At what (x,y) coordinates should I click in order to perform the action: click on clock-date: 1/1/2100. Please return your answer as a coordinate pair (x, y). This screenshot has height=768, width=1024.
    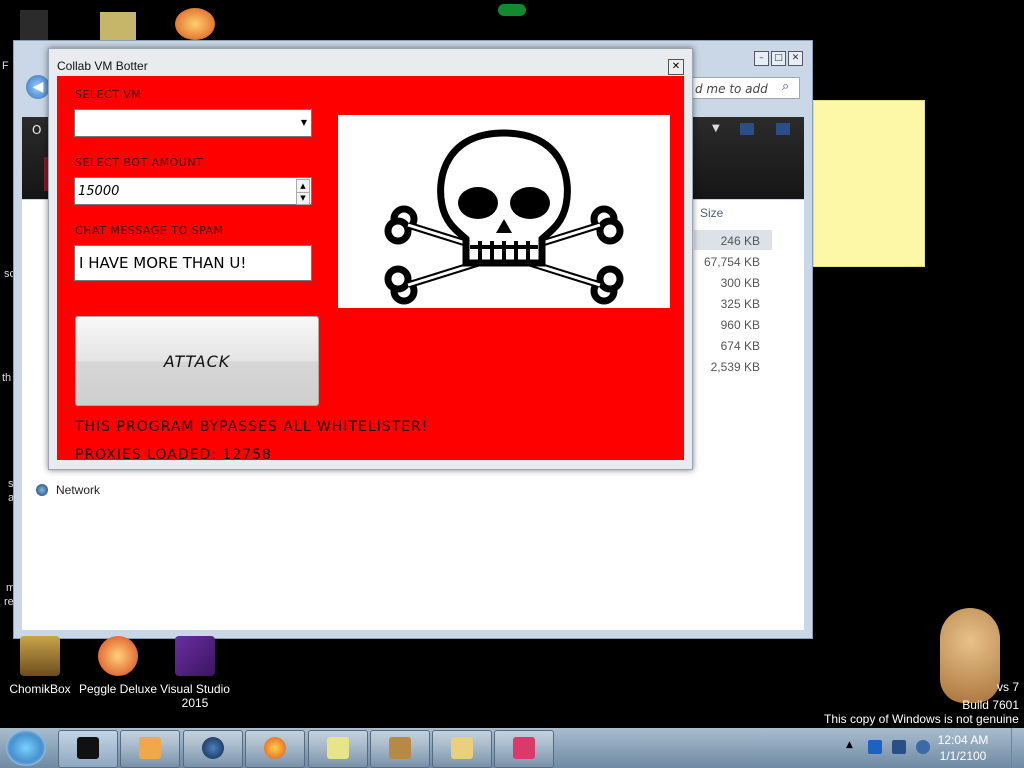
    Looking at the image, I should click on (963, 756).